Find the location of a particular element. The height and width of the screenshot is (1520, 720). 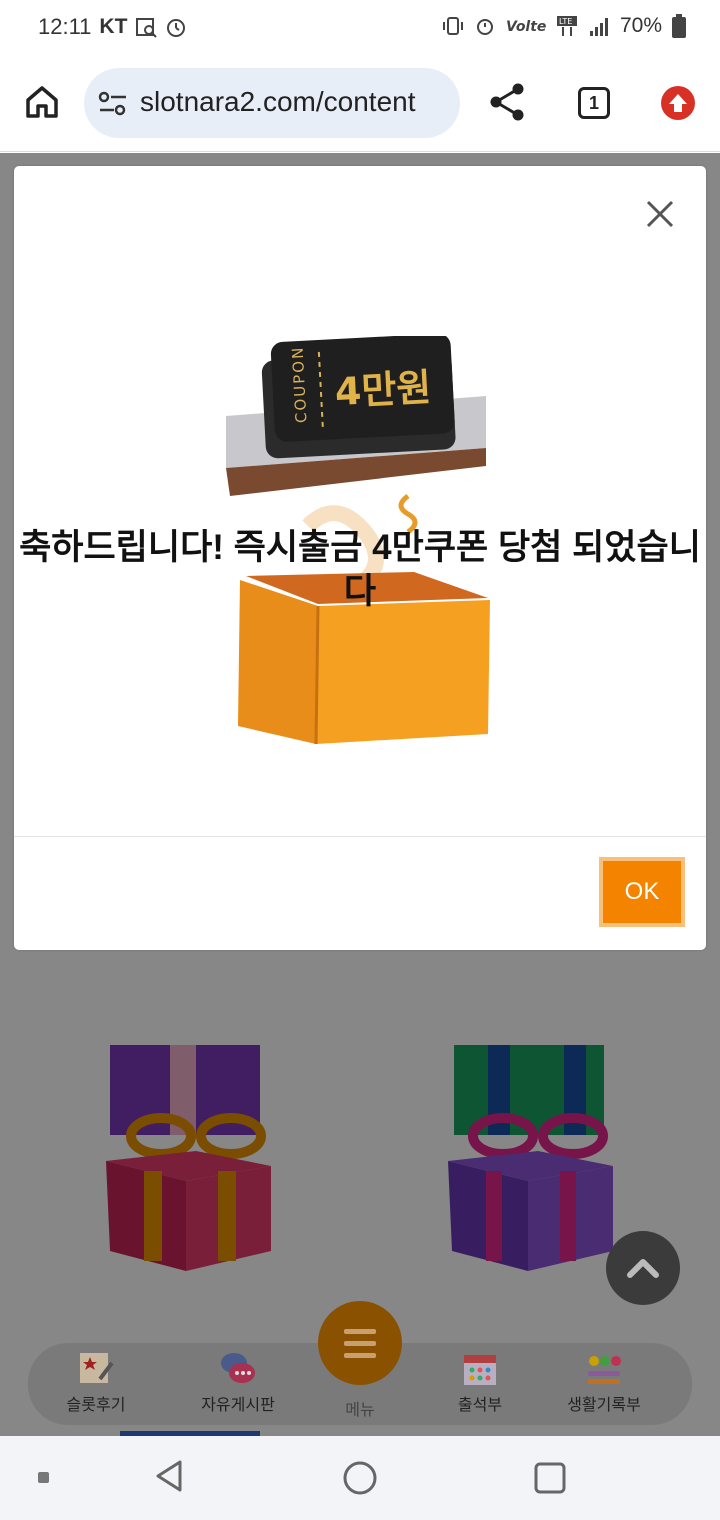

nav-item-attendance: 출석부 is located at coordinates (480, 1384).